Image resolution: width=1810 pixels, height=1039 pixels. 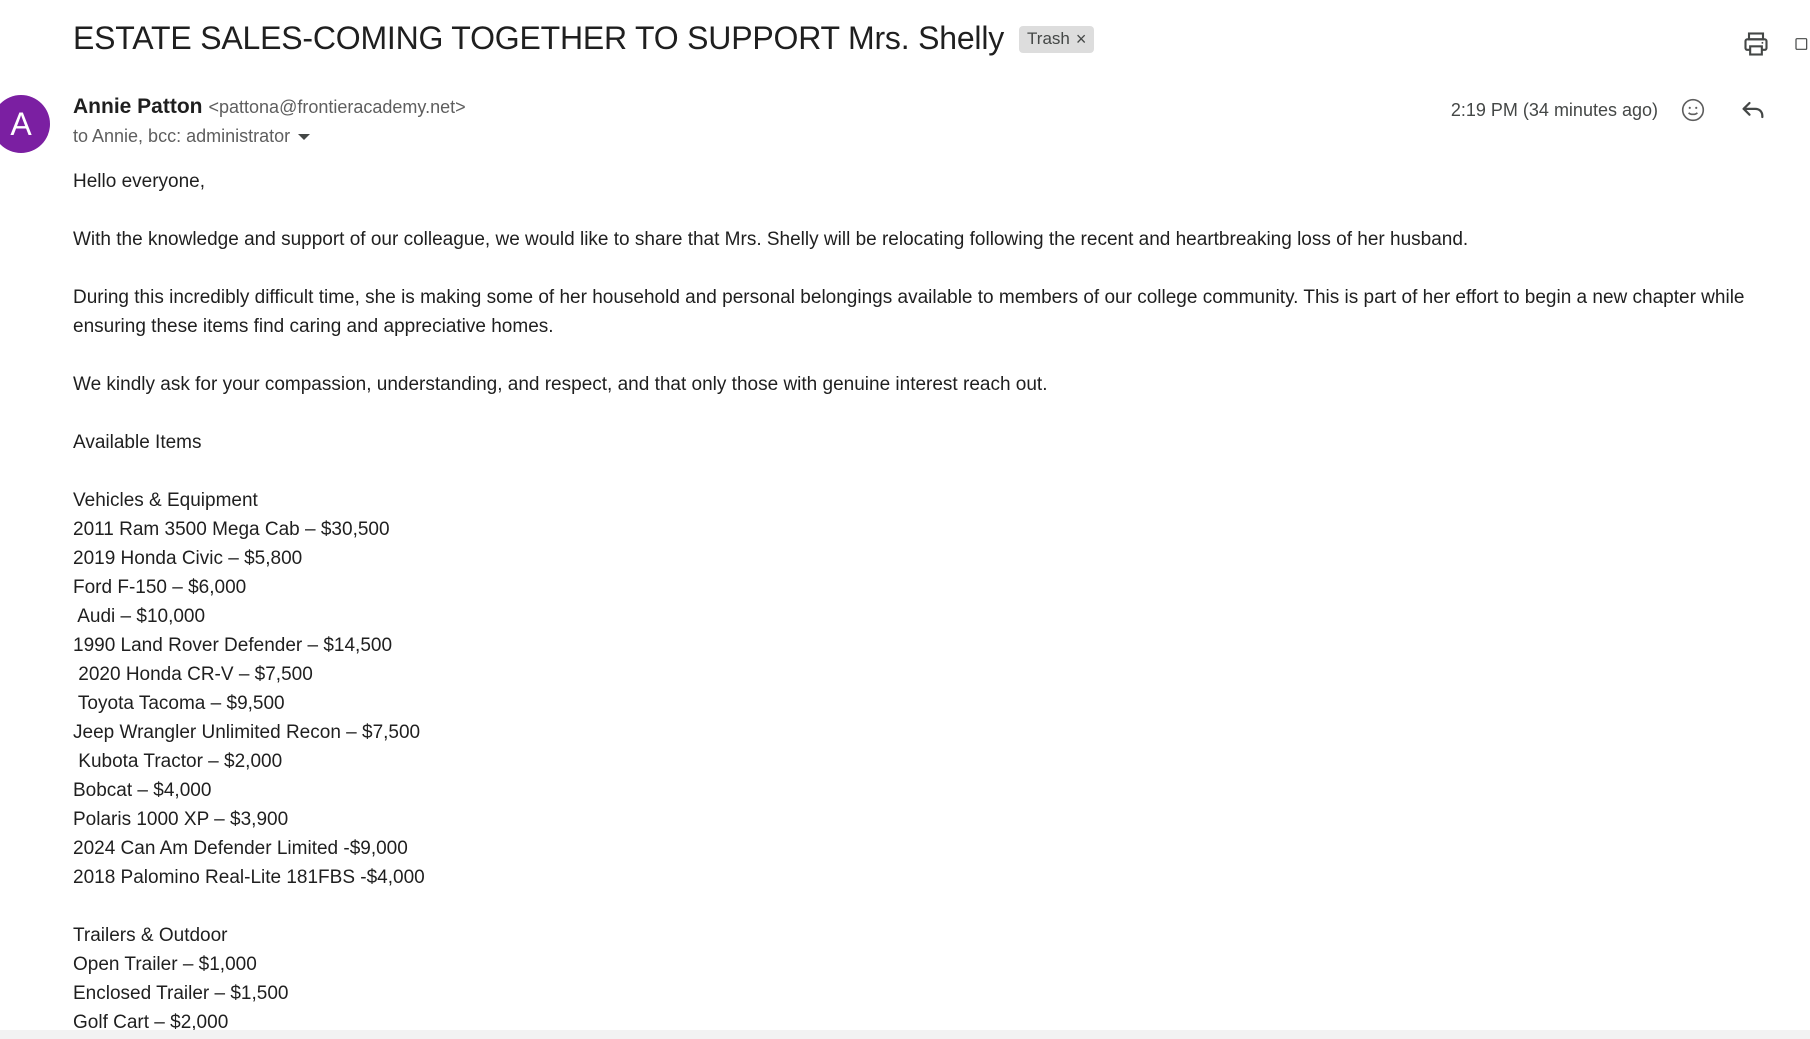 I want to click on message-meta: 2:19 PM (34 minutes ago), so click(x=1610, y=110).